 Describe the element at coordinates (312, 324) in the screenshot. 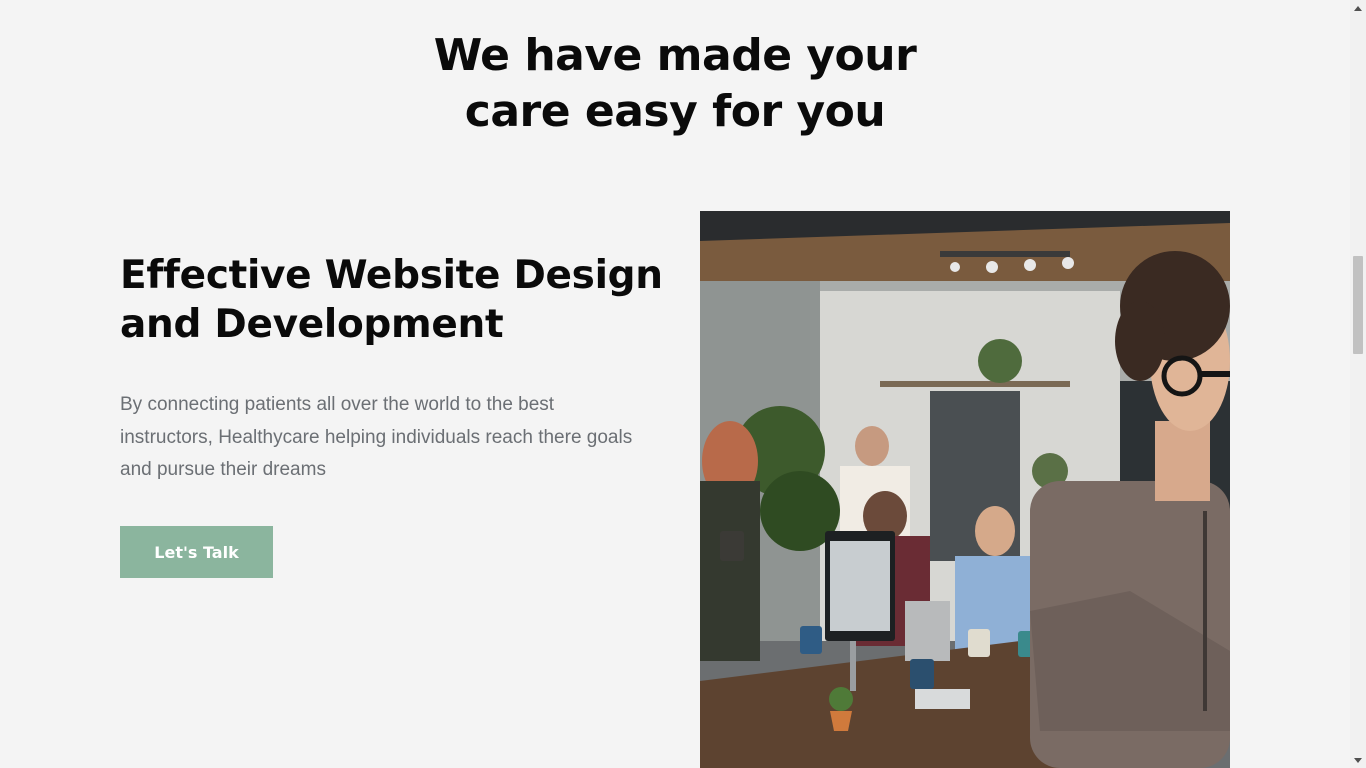

I see `feature-heading-line-2: and Development` at that location.